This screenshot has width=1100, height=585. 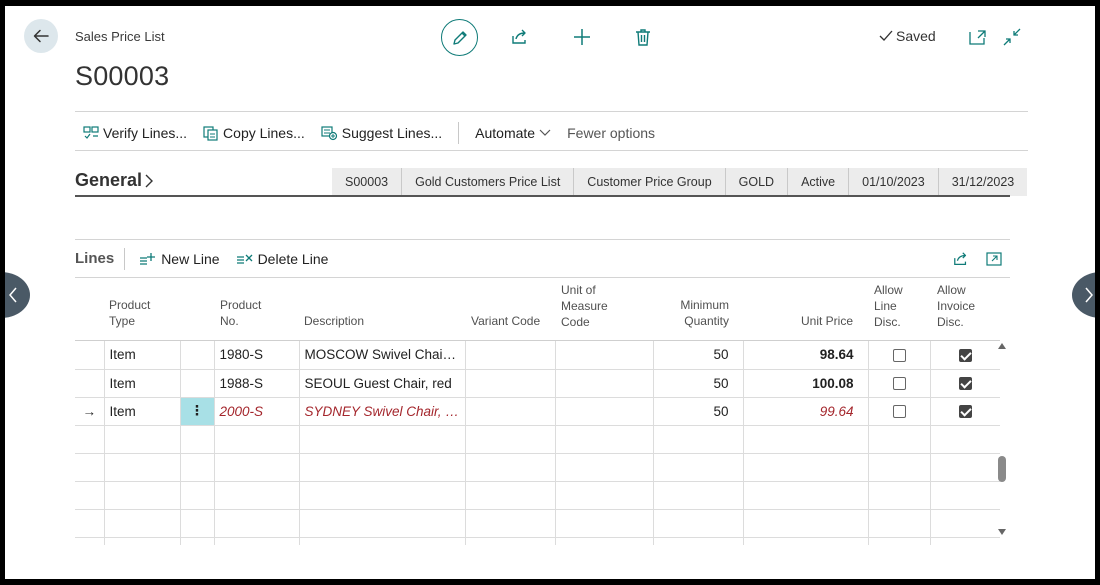 I want to click on cell-unit-price: 100.08, so click(x=806, y=383).